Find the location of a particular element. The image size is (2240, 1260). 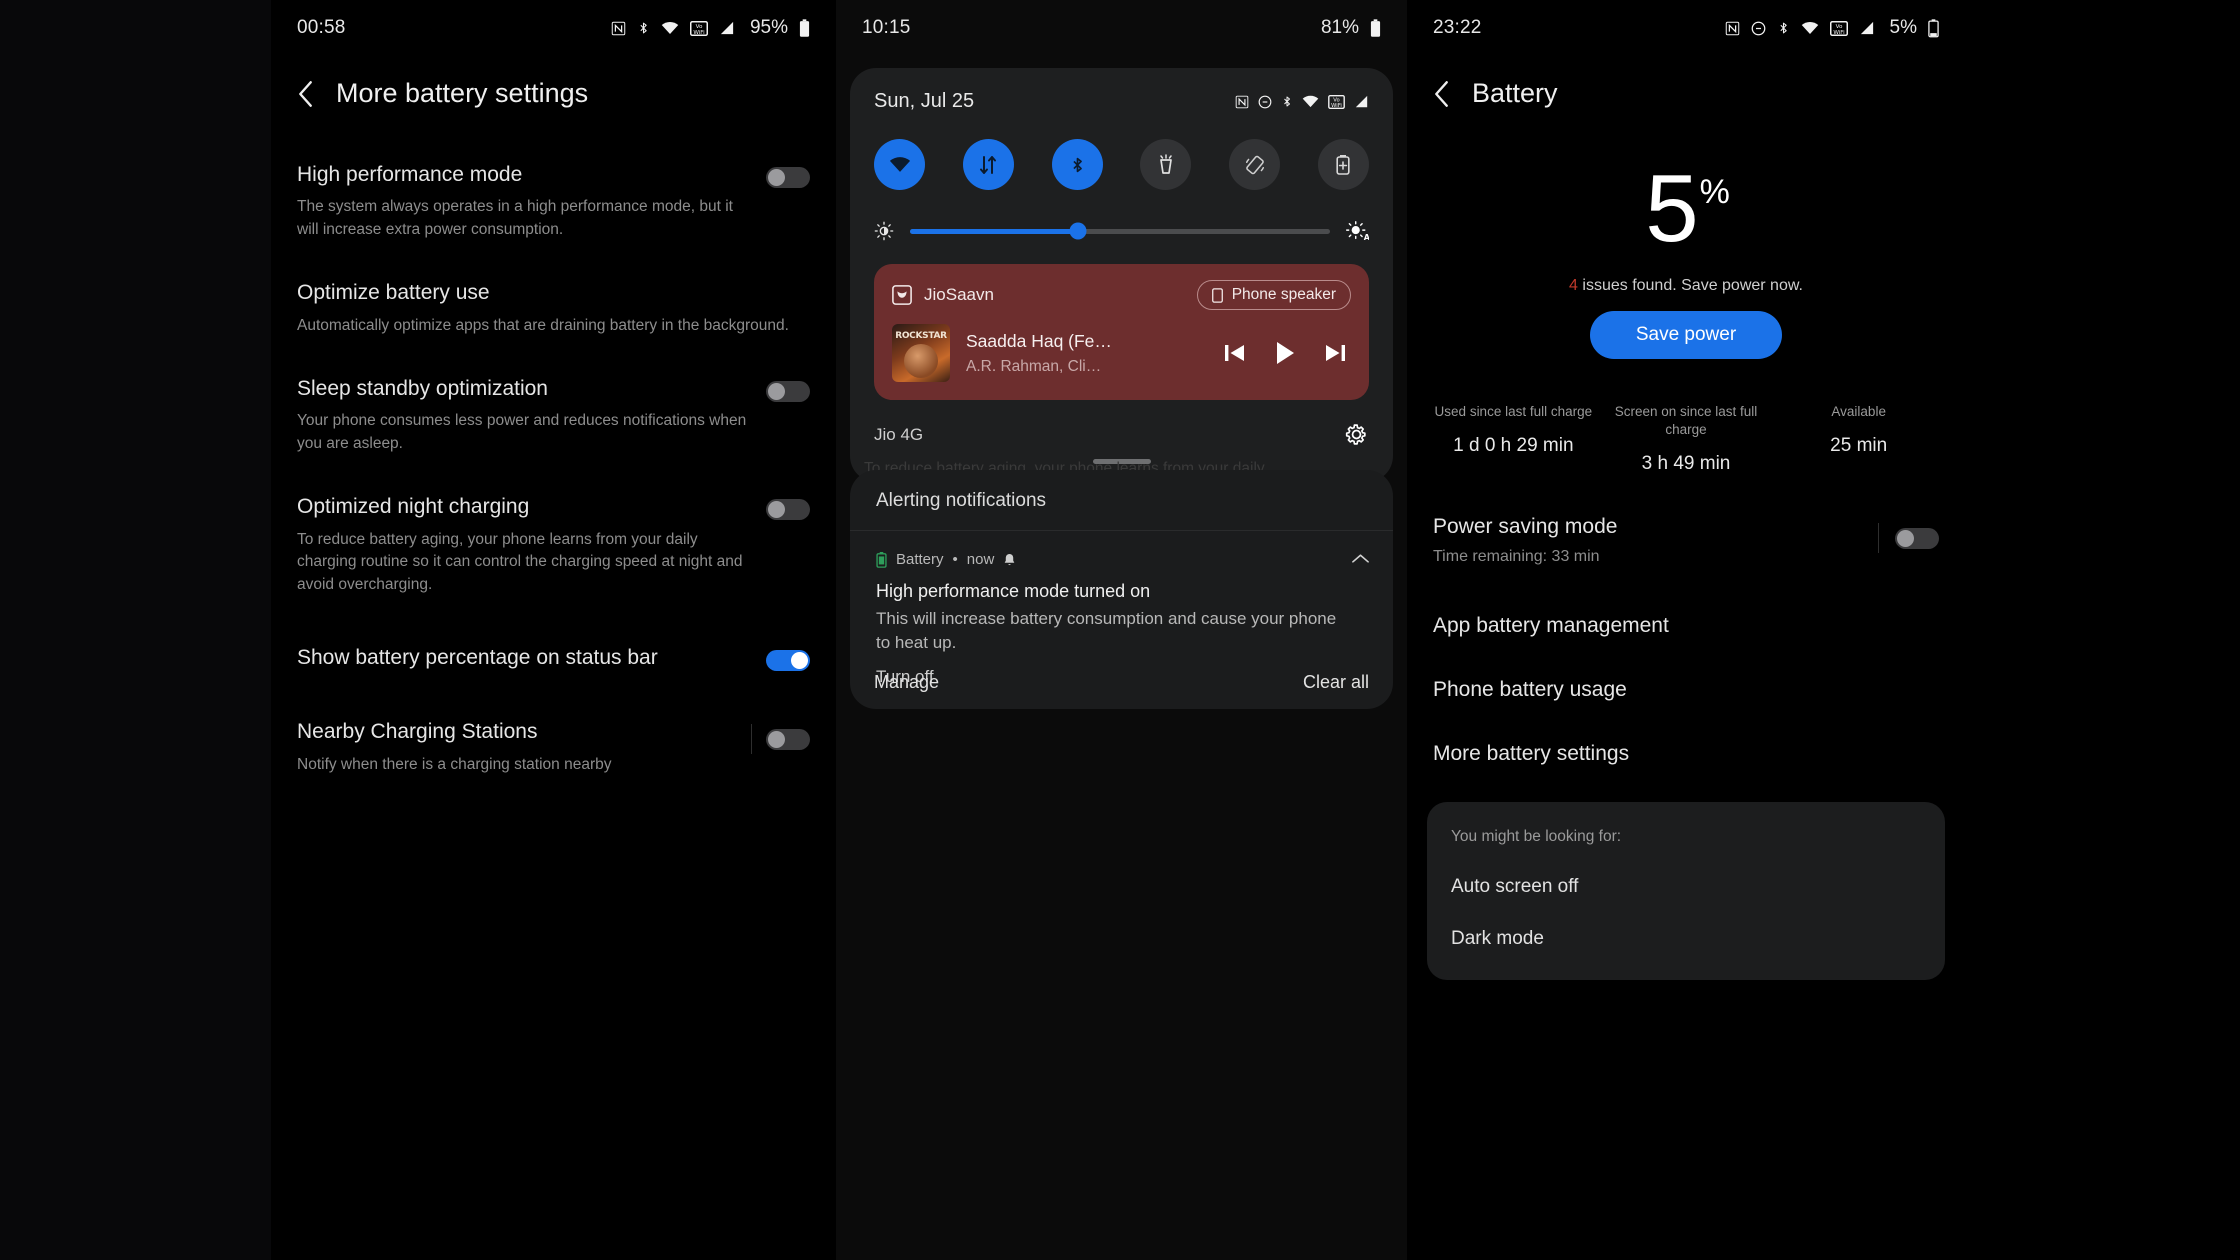

wifi-tile is located at coordinates (899, 164).